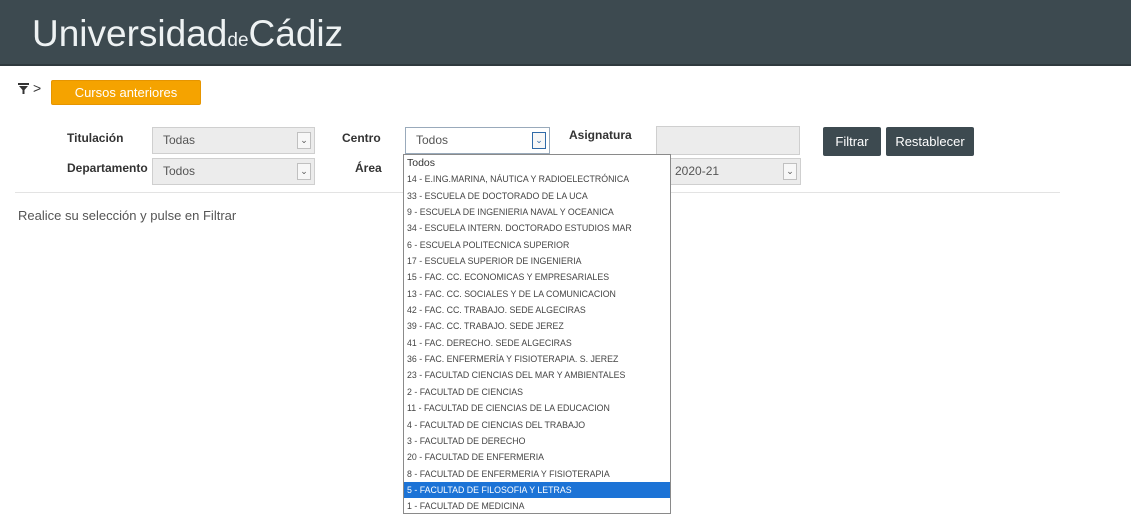  I want to click on dropdown-option: Todos, so click(537, 163).